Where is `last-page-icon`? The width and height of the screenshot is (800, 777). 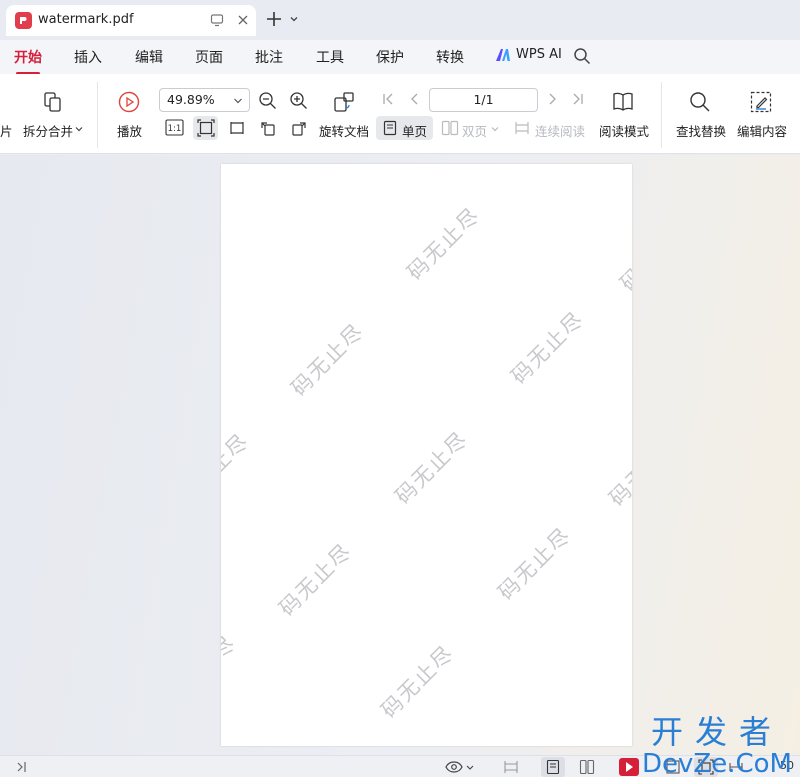 last-page-icon is located at coordinates (578, 99).